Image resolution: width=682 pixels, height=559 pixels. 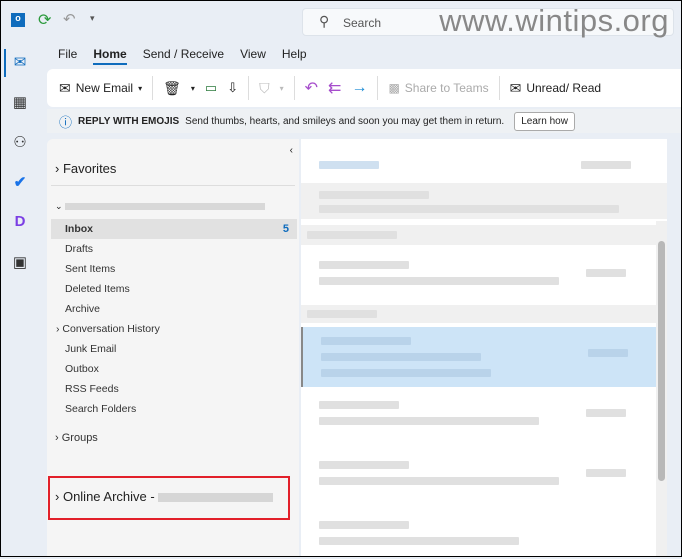 What do you see at coordinates (291, 150) in the screenshot?
I see `collapse-pane-icon: ‹` at bounding box center [291, 150].